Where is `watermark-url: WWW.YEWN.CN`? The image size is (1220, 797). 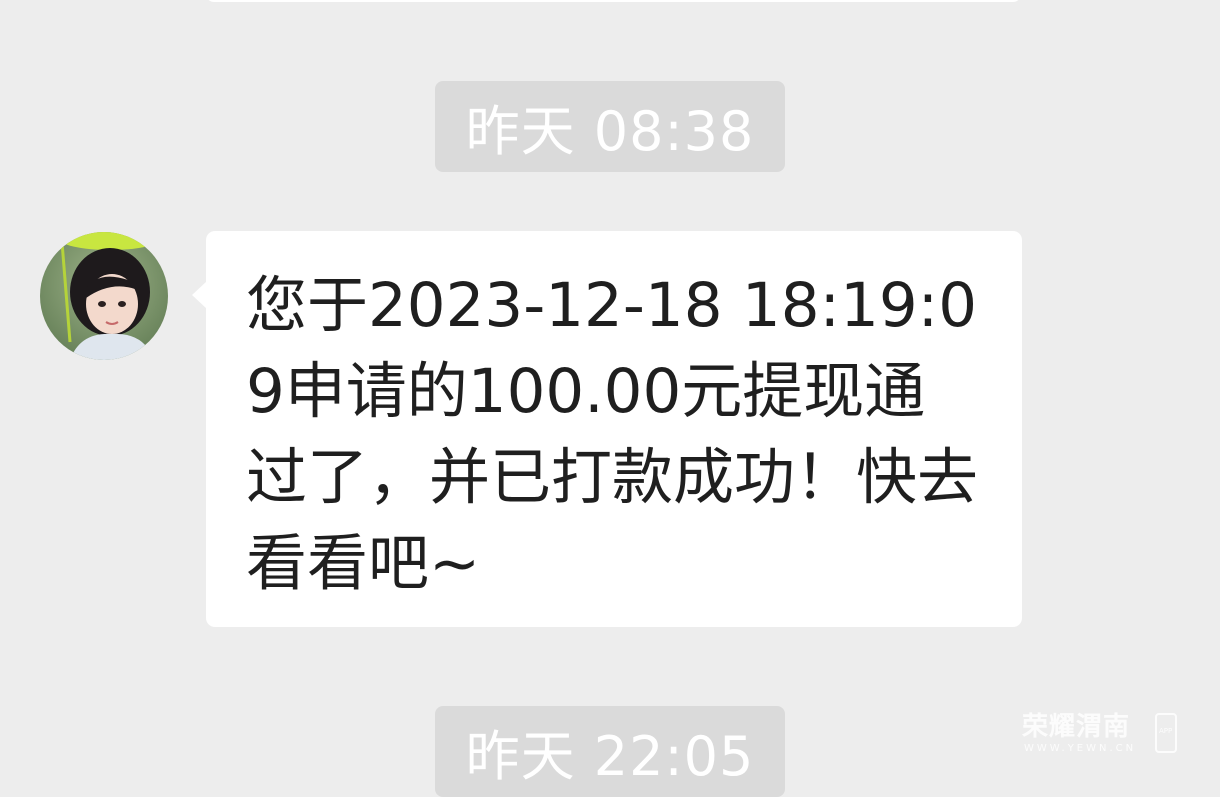 watermark-url: WWW.YEWN.CN is located at coordinates (1080, 748).